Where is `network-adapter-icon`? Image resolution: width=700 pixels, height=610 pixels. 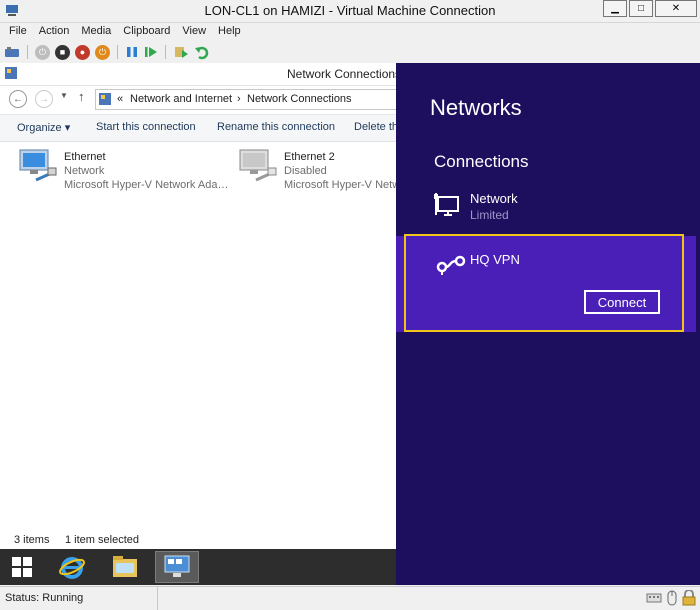
network-adapter-icon is located at coordinates (38, 165).